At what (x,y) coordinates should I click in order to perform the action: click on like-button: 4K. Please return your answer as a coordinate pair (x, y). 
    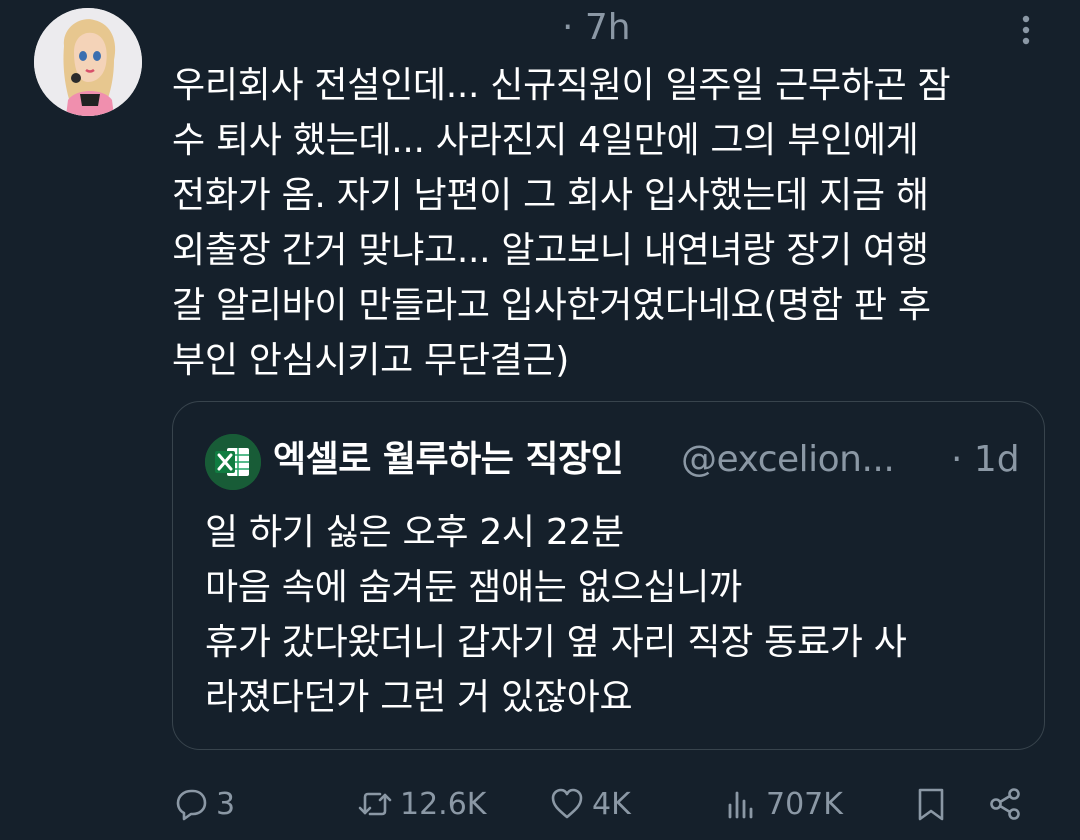
    Looking at the image, I should click on (589, 804).